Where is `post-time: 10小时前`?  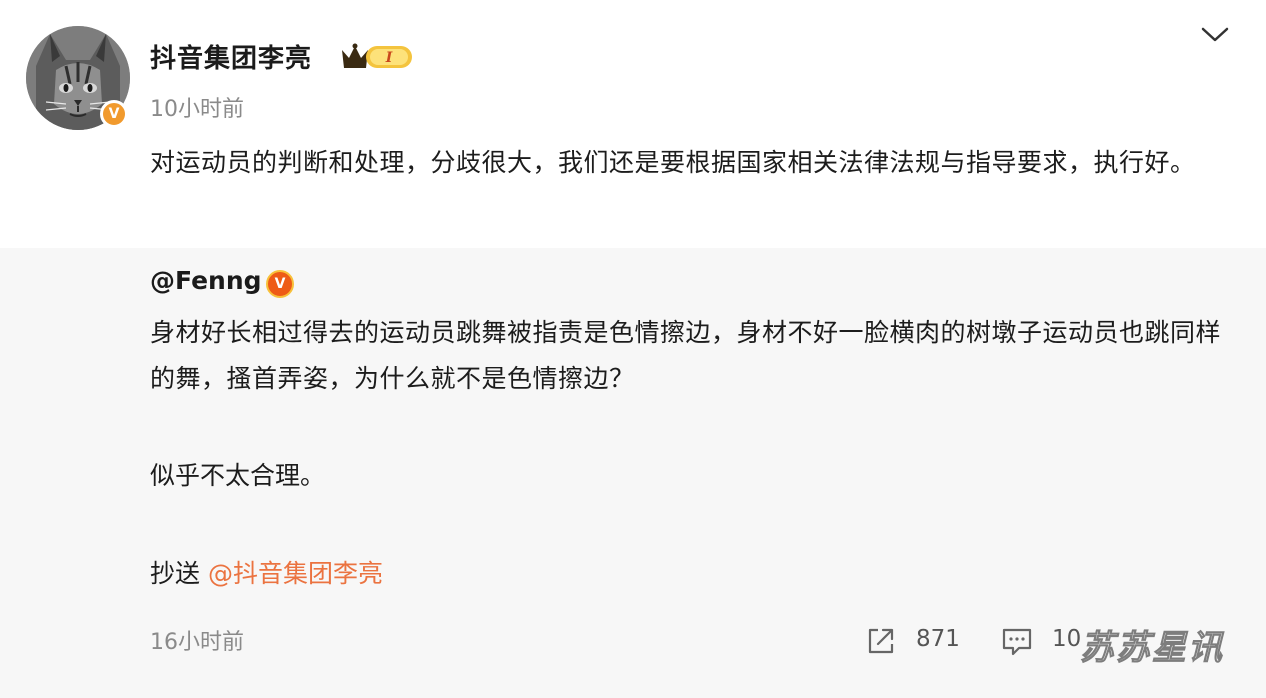 post-time: 10小时前 is located at coordinates (197, 107).